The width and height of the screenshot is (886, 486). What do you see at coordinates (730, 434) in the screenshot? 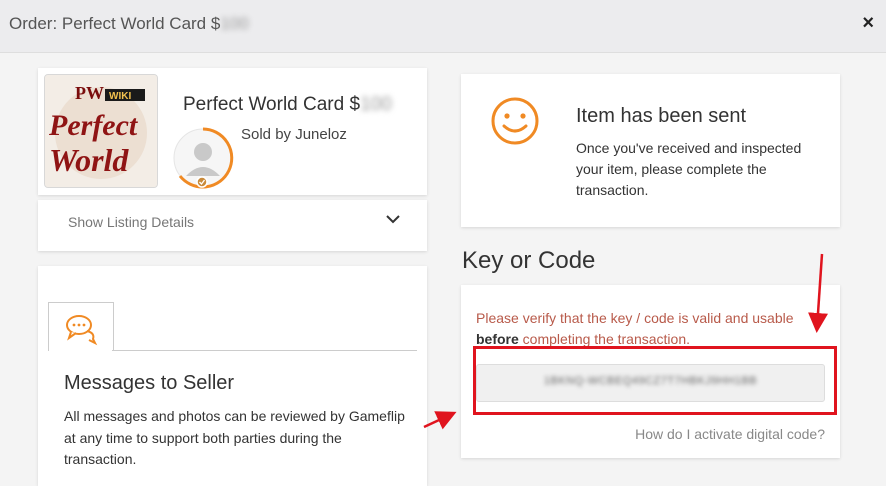
I see `activate-code-help-link: How do I activate digital code?` at bounding box center [730, 434].